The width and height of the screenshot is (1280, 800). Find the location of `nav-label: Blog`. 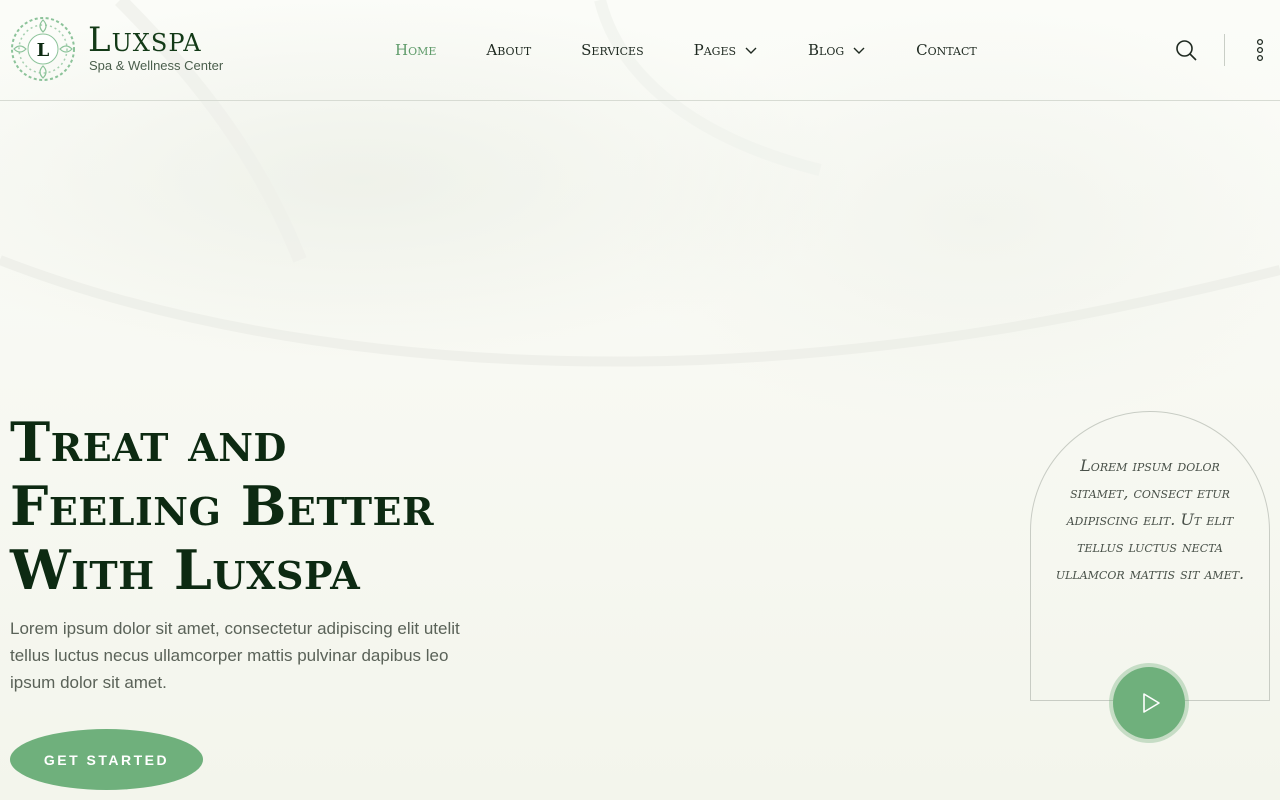

nav-label: Blog is located at coordinates (826, 50).